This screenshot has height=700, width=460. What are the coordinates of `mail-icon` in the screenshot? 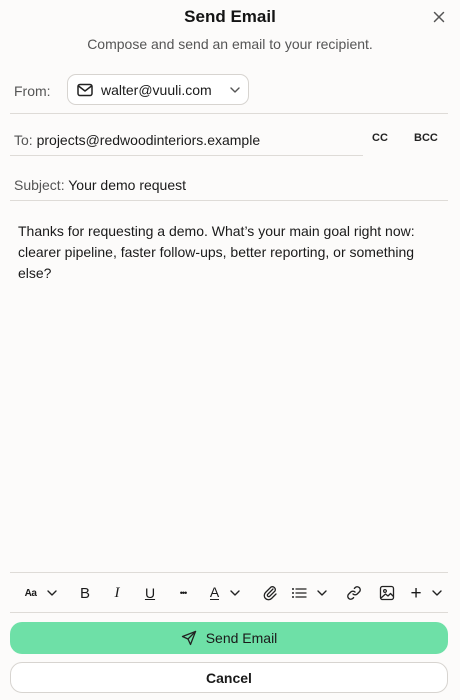 It's located at (85, 89).